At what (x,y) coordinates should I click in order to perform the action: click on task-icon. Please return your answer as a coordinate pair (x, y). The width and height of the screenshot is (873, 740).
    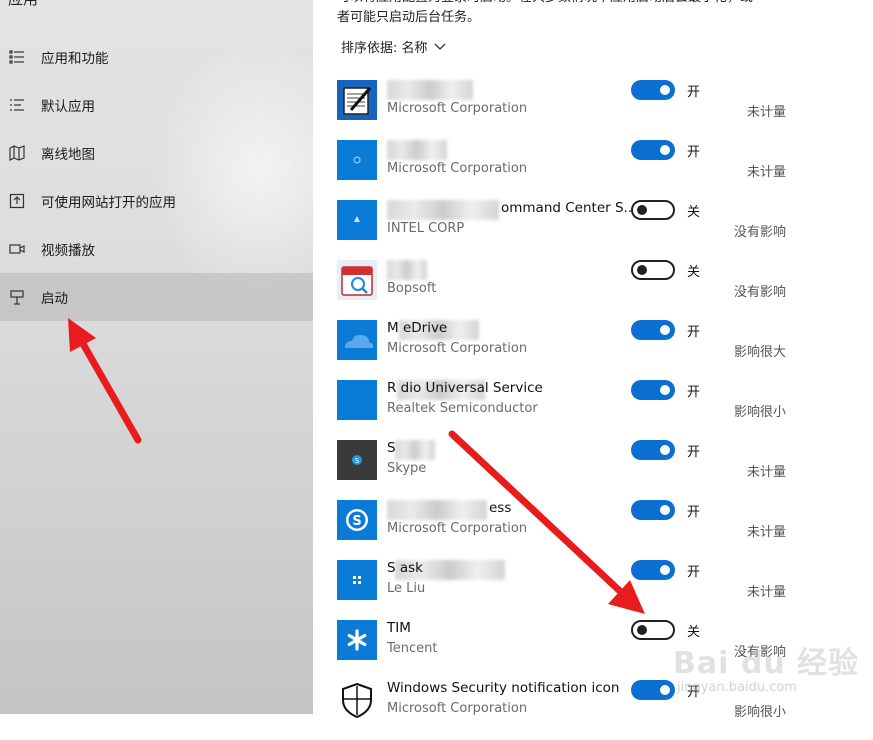
    Looking at the image, I should click on (357, 580).